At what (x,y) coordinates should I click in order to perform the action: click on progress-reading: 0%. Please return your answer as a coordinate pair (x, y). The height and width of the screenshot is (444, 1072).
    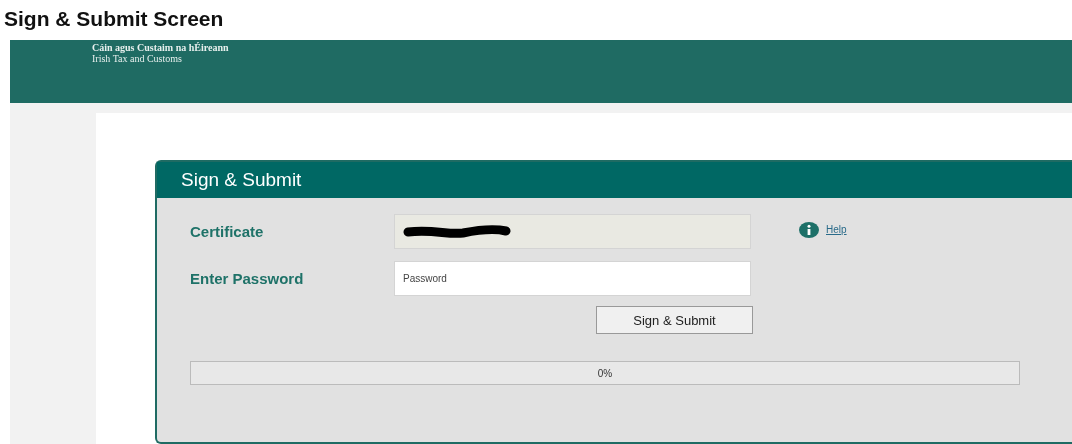
    Looking at the image, I should click on (605, 373).